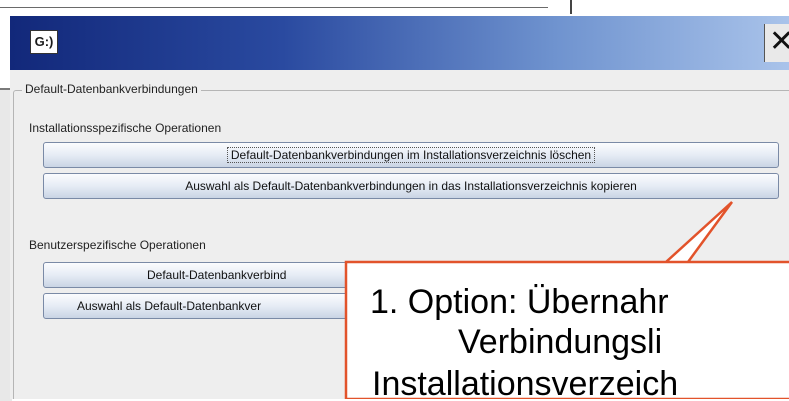 The image size is (789, 401). Describe the element at coordinates (560, 342) in the screenshot. I see `callout-line-2: Verbindungsli` at that location.